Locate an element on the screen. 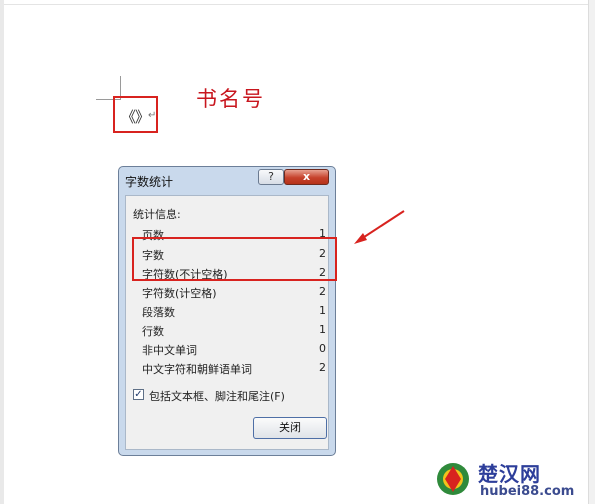  stat-row-non-chinese-words: 非中文单词 0 is located at coordinates (234, 350).